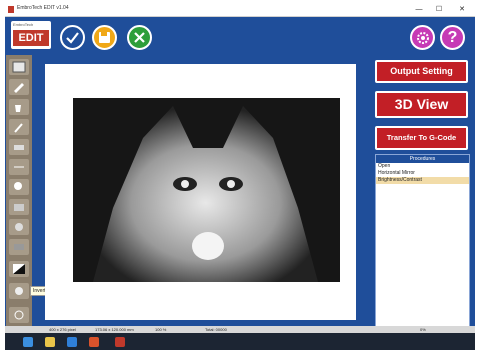 The height and width of the screenshot is (354, 481). I want to click on explorer-icon, so click(50, 342).